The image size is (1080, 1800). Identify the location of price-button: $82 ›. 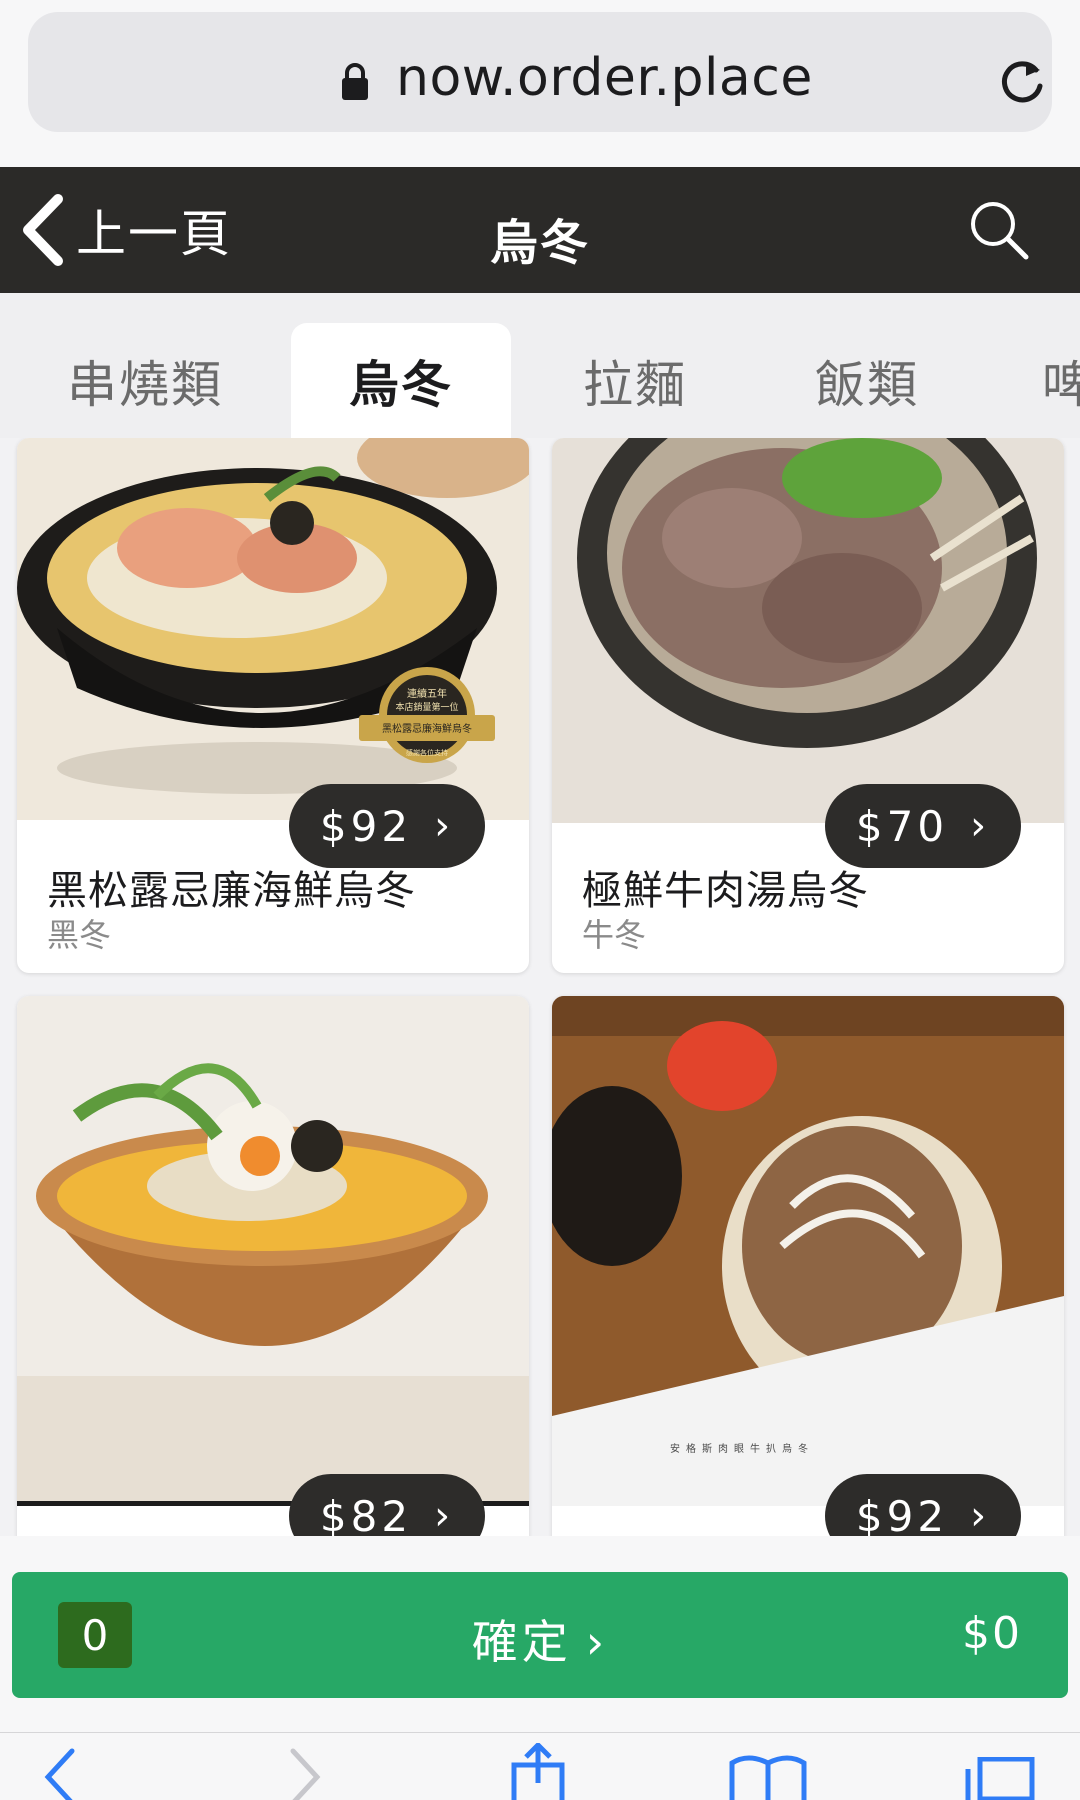
(387, 1505).